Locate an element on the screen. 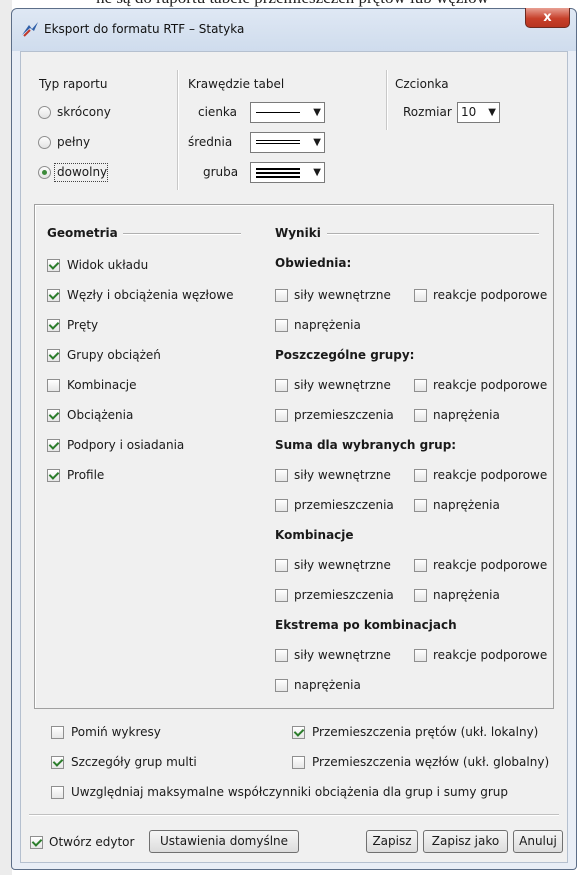 The width and height of the screenshot is (585, 875). results-header-line is located at coordinates (433, 234).